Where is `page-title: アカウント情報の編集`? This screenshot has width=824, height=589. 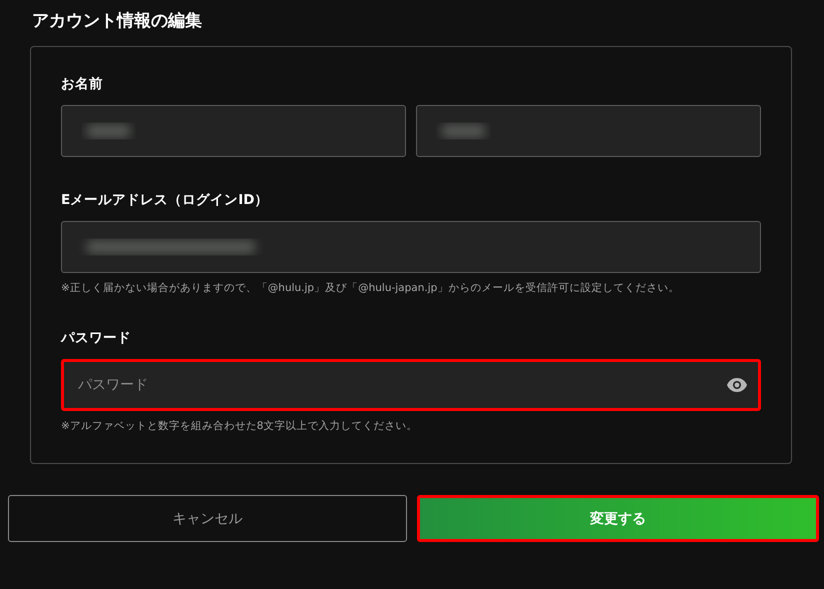 page-title: アカウント情報の編集 is located at coordinates (117, 21).